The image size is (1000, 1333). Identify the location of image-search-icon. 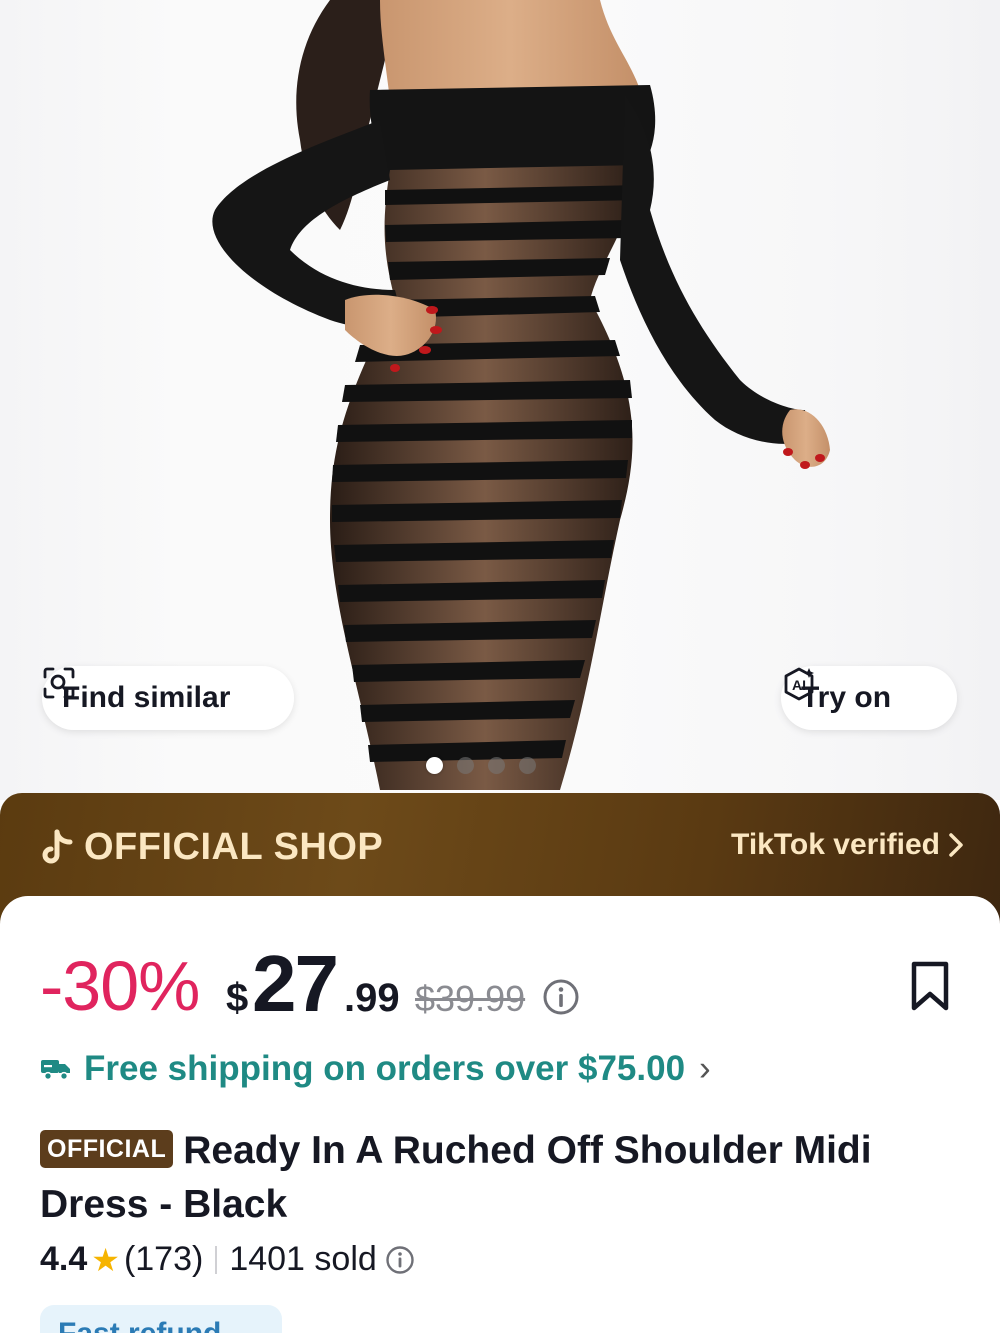
(59, 683).